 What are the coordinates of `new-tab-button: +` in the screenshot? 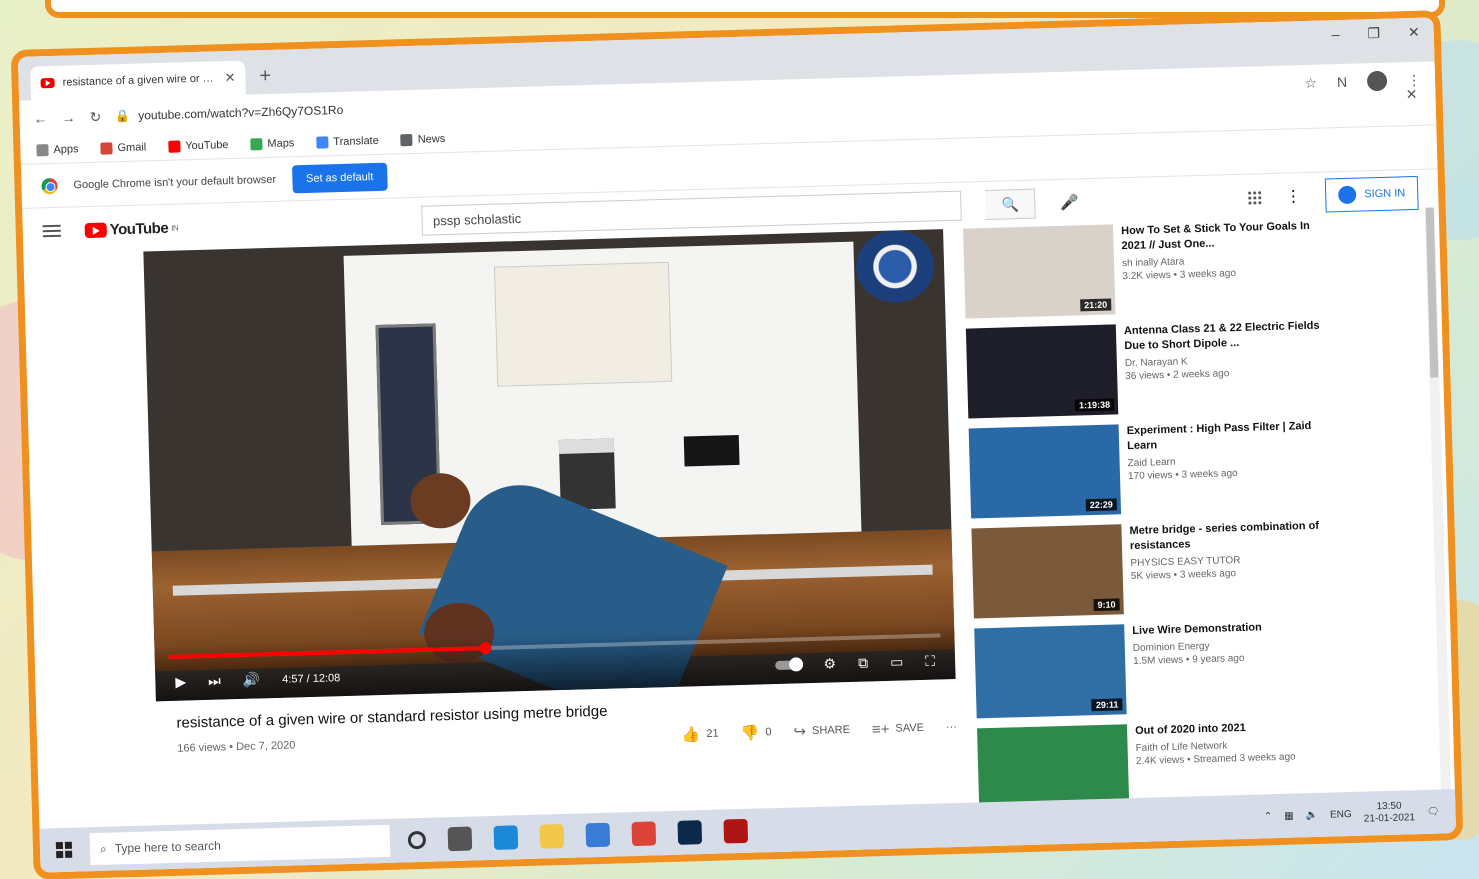 It's located at (265, 76).